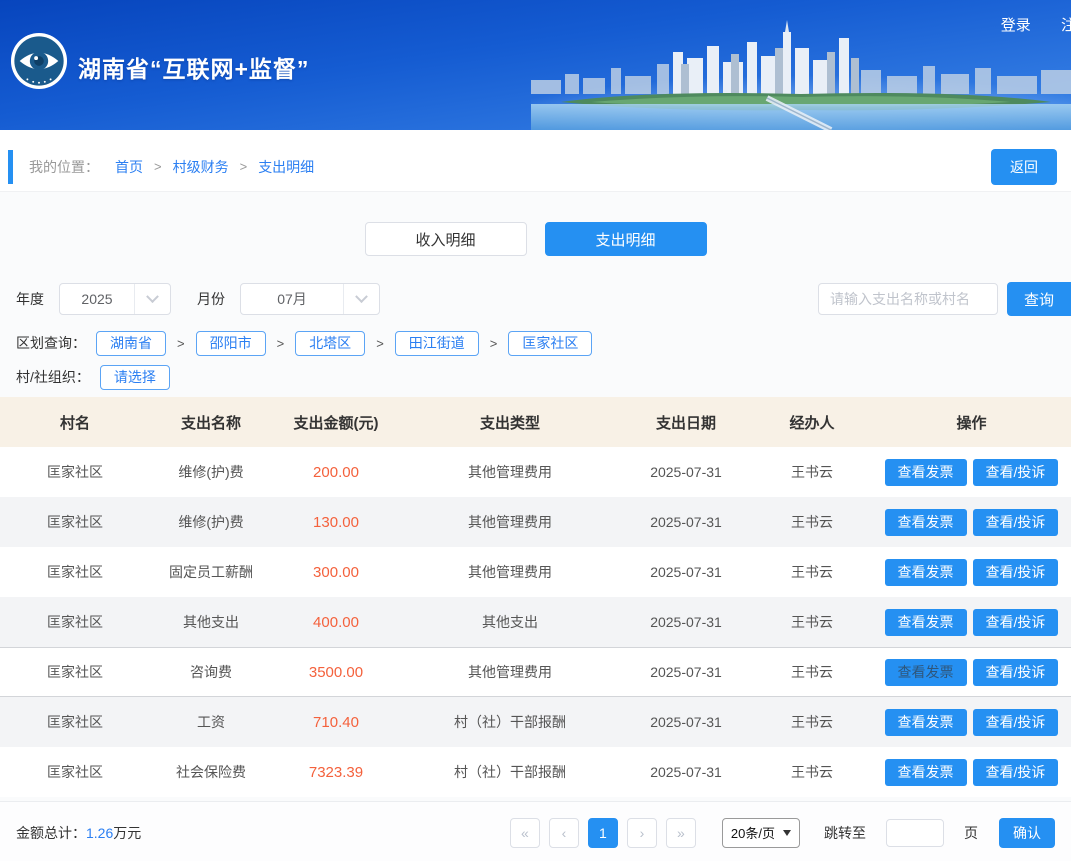 The height and width of the screenshot is (861, 1071). I want to click on region-community-button: 匡家社区, so click(550, 343).